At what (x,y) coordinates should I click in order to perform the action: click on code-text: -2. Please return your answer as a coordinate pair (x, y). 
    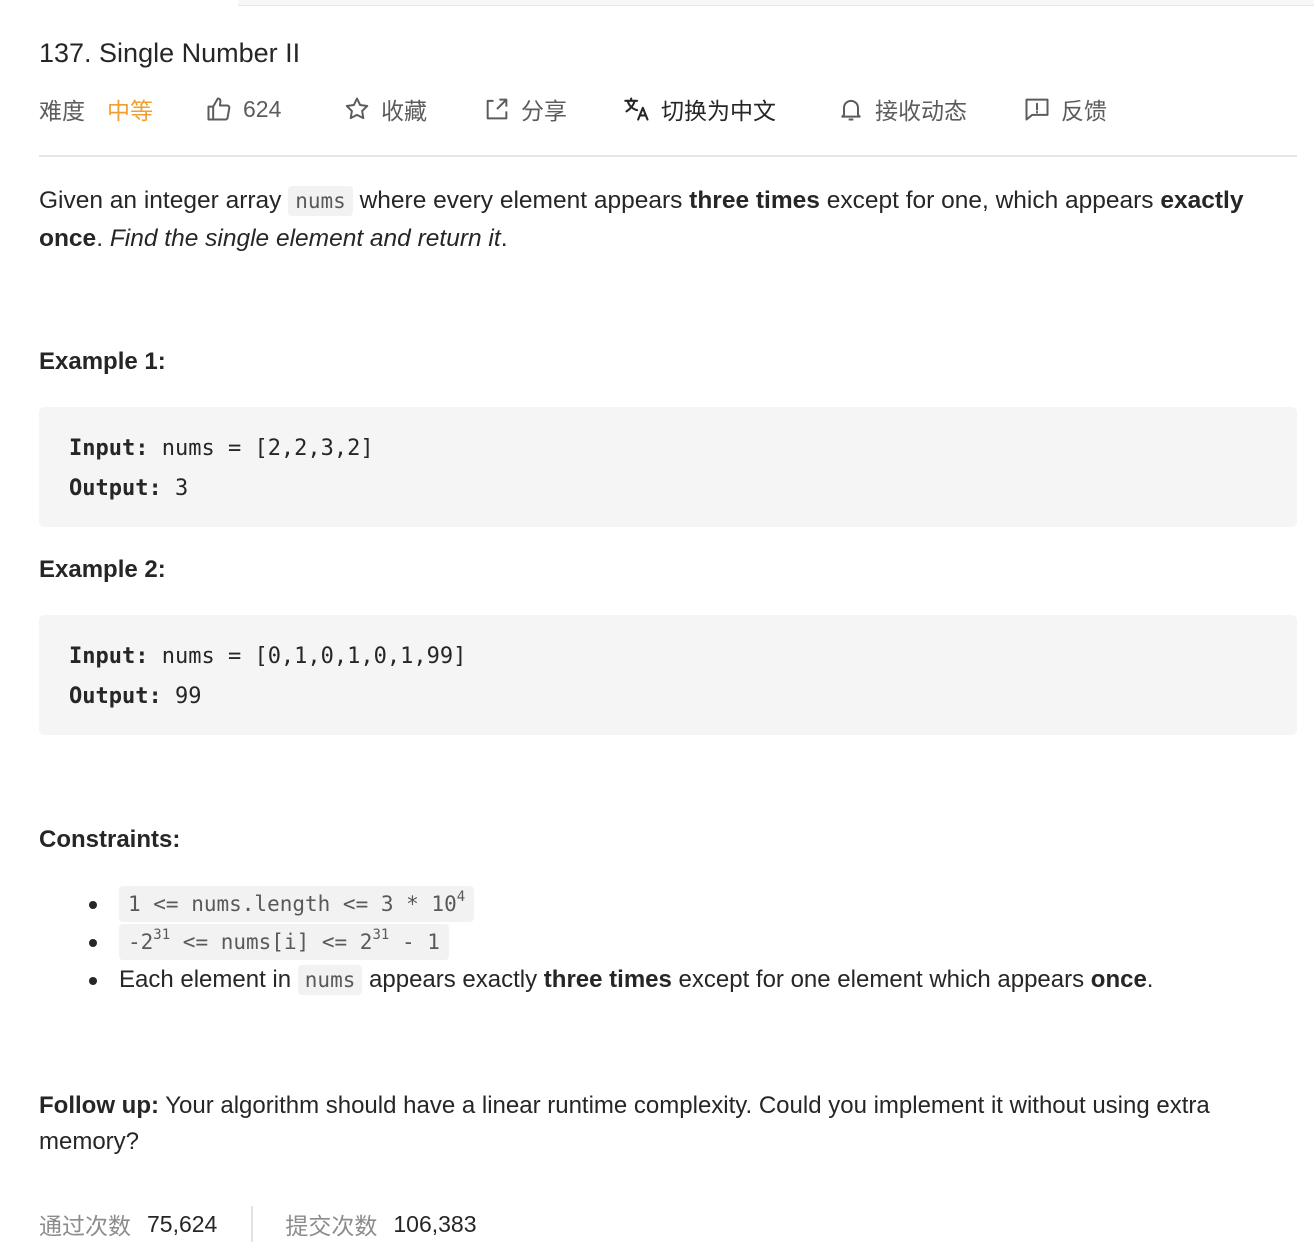
    Looking at the image, I should click on (141, 942).